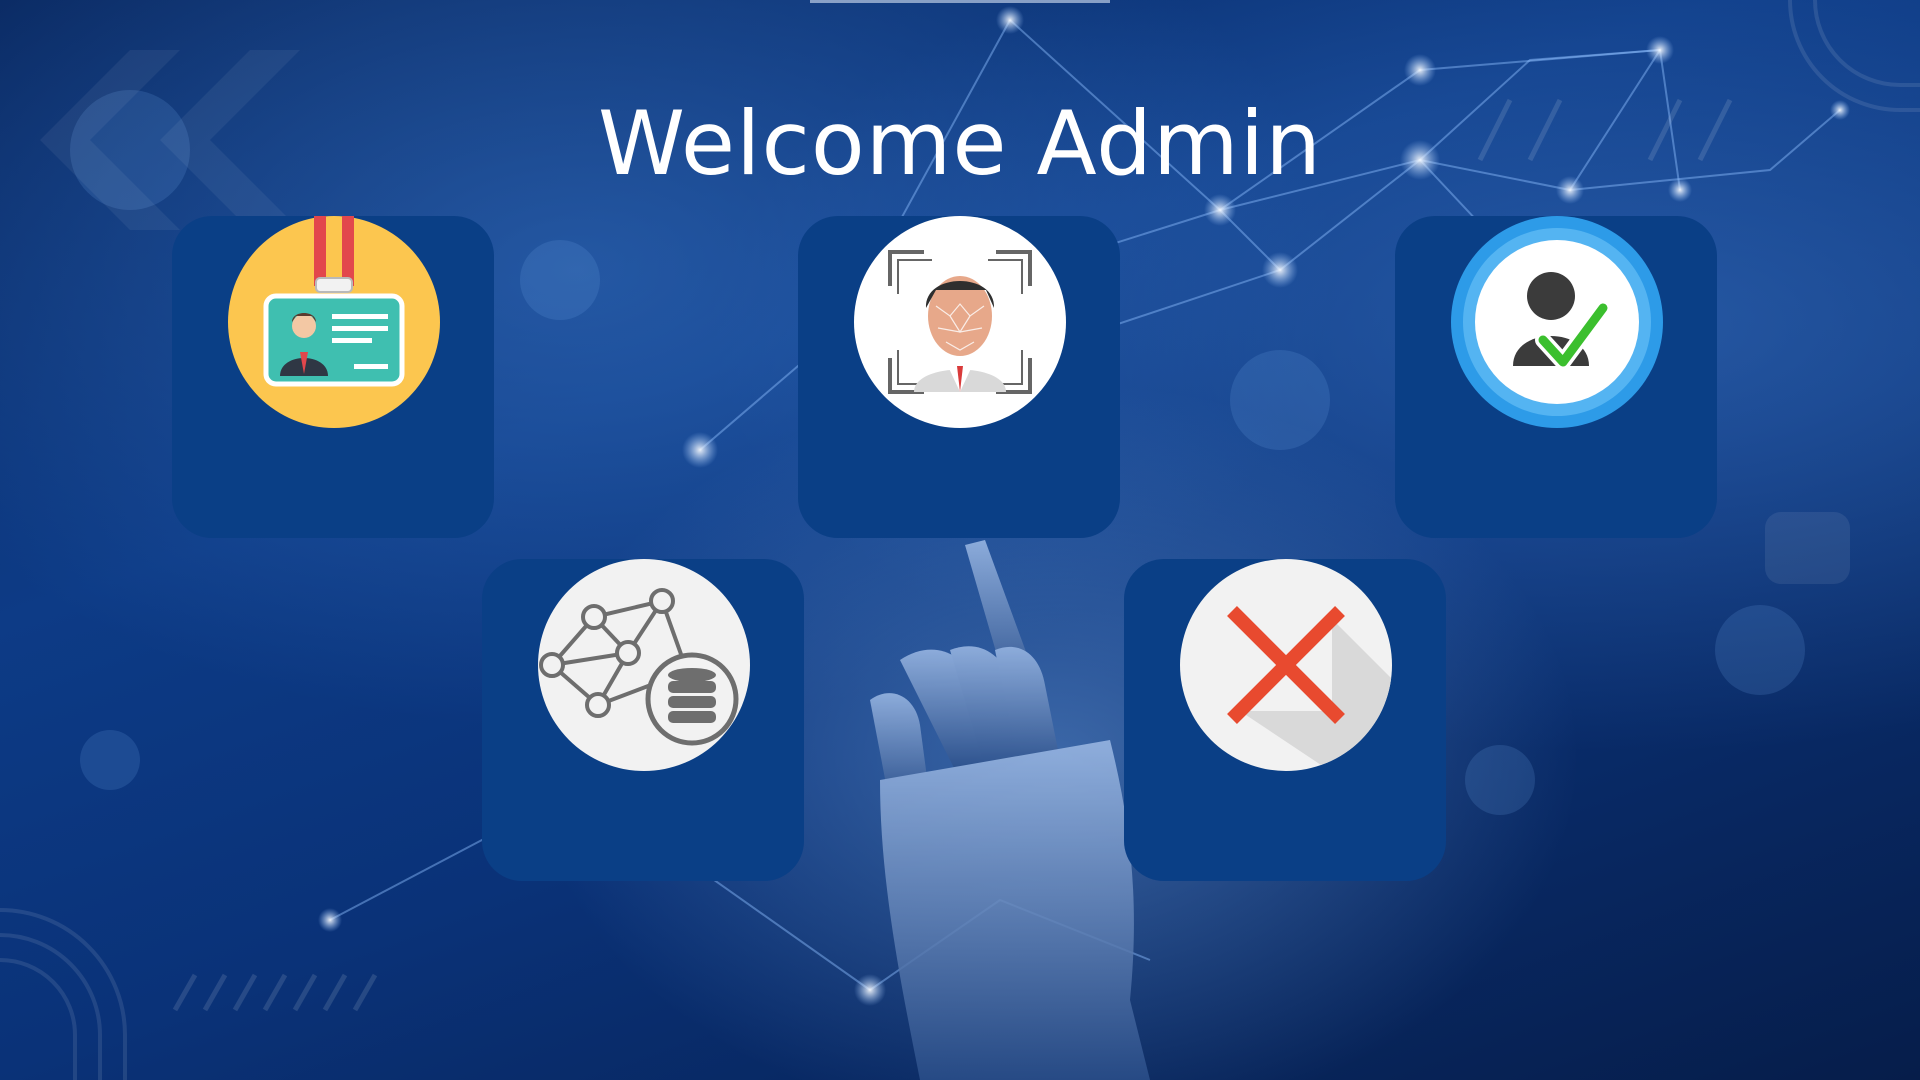 The height and width of the screenshot is (1080, 1920). I want to click on page-title: Welcome Admin, so click(960, 143).